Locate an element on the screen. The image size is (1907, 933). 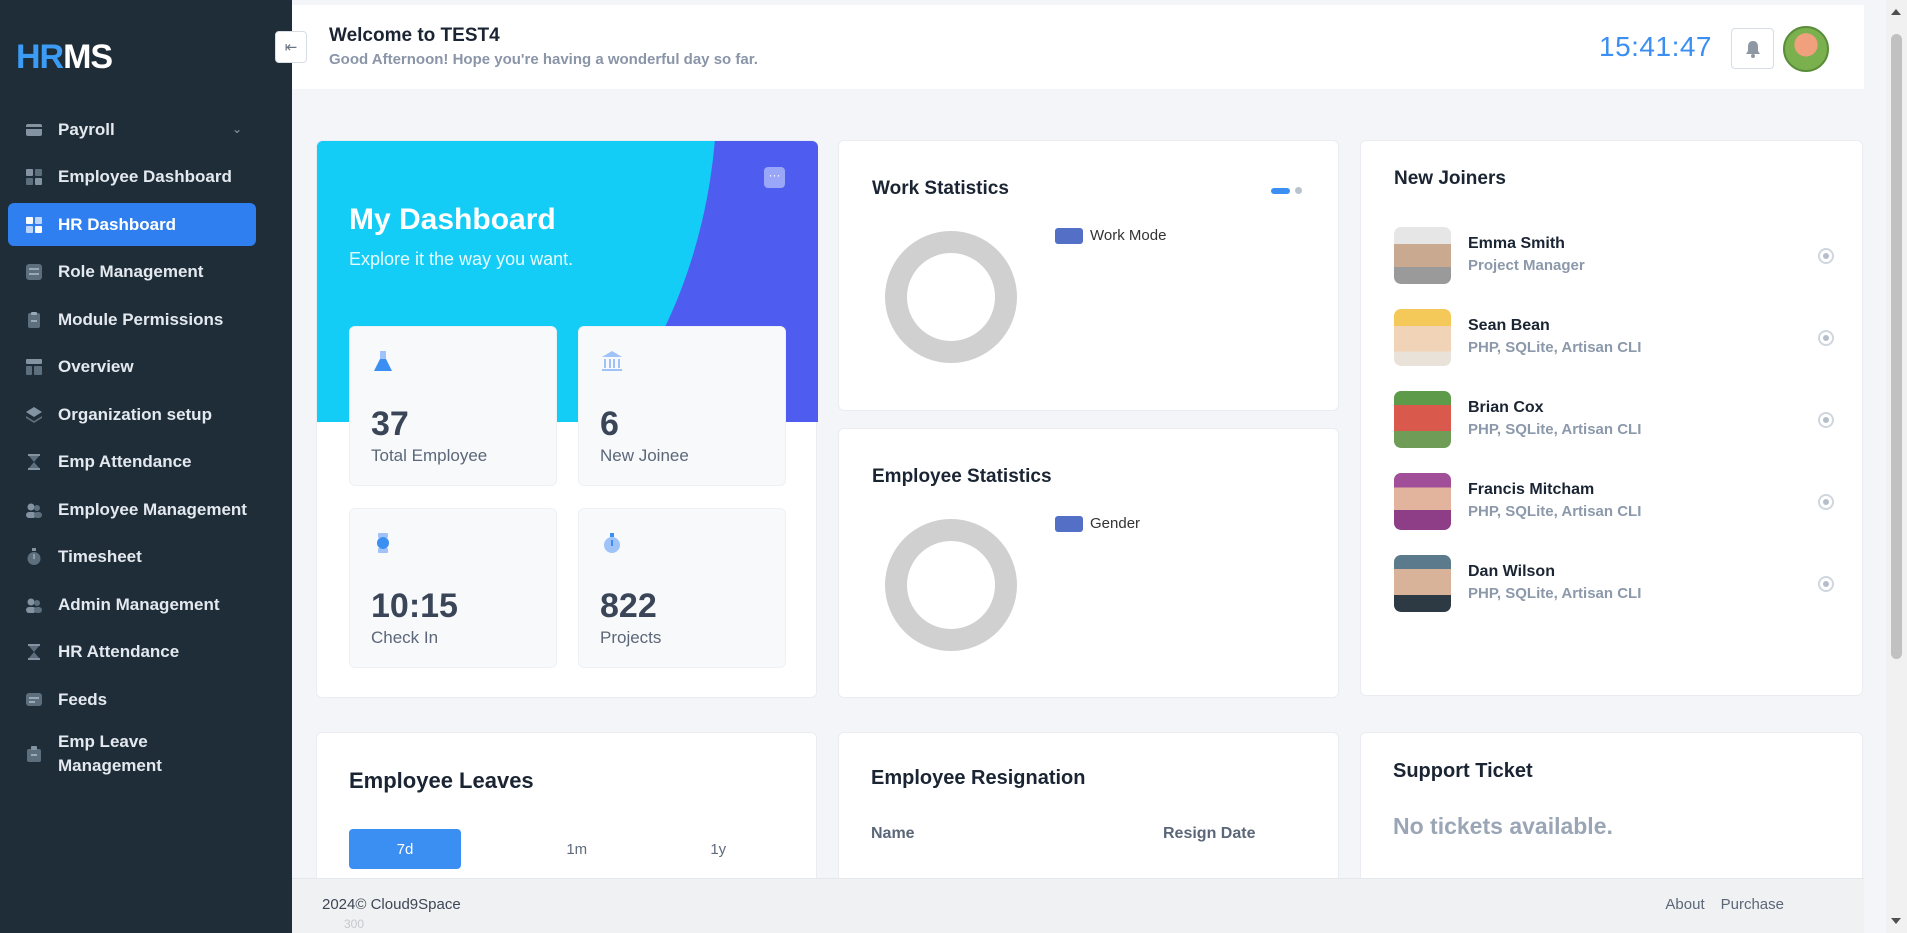
scroll-up-icon is located at coordinates (1896, 12).